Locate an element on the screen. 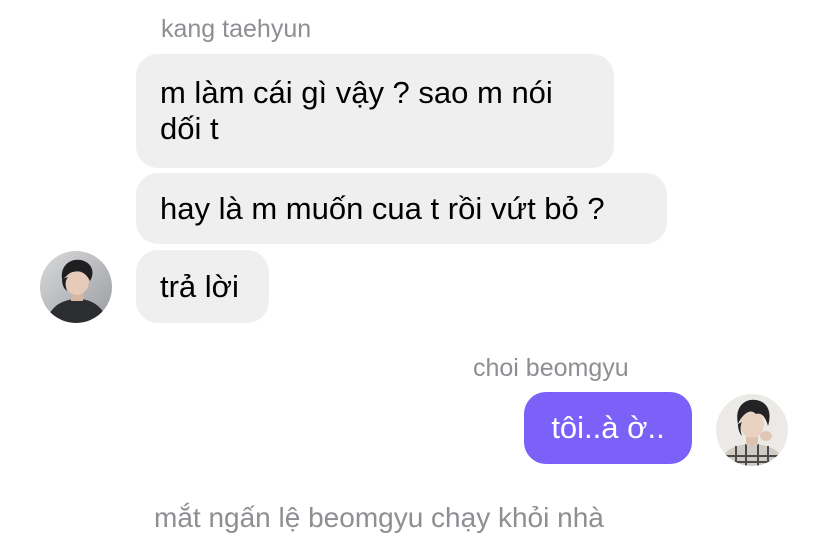  narration-text: mắt ngấn lệ beomgyu chạy khỏi nhà is located at coordinates (379, 517).